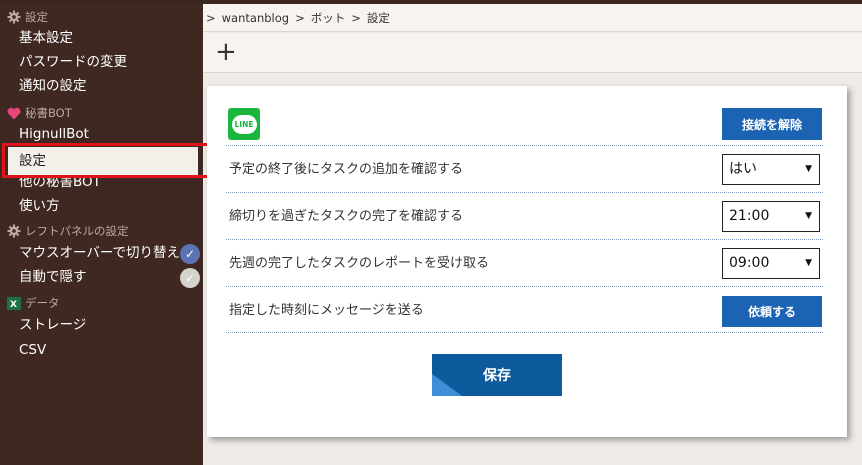 This screenshot has width=862, height=465. I want to click on line-logo-text: LINE, so click(244, 124).